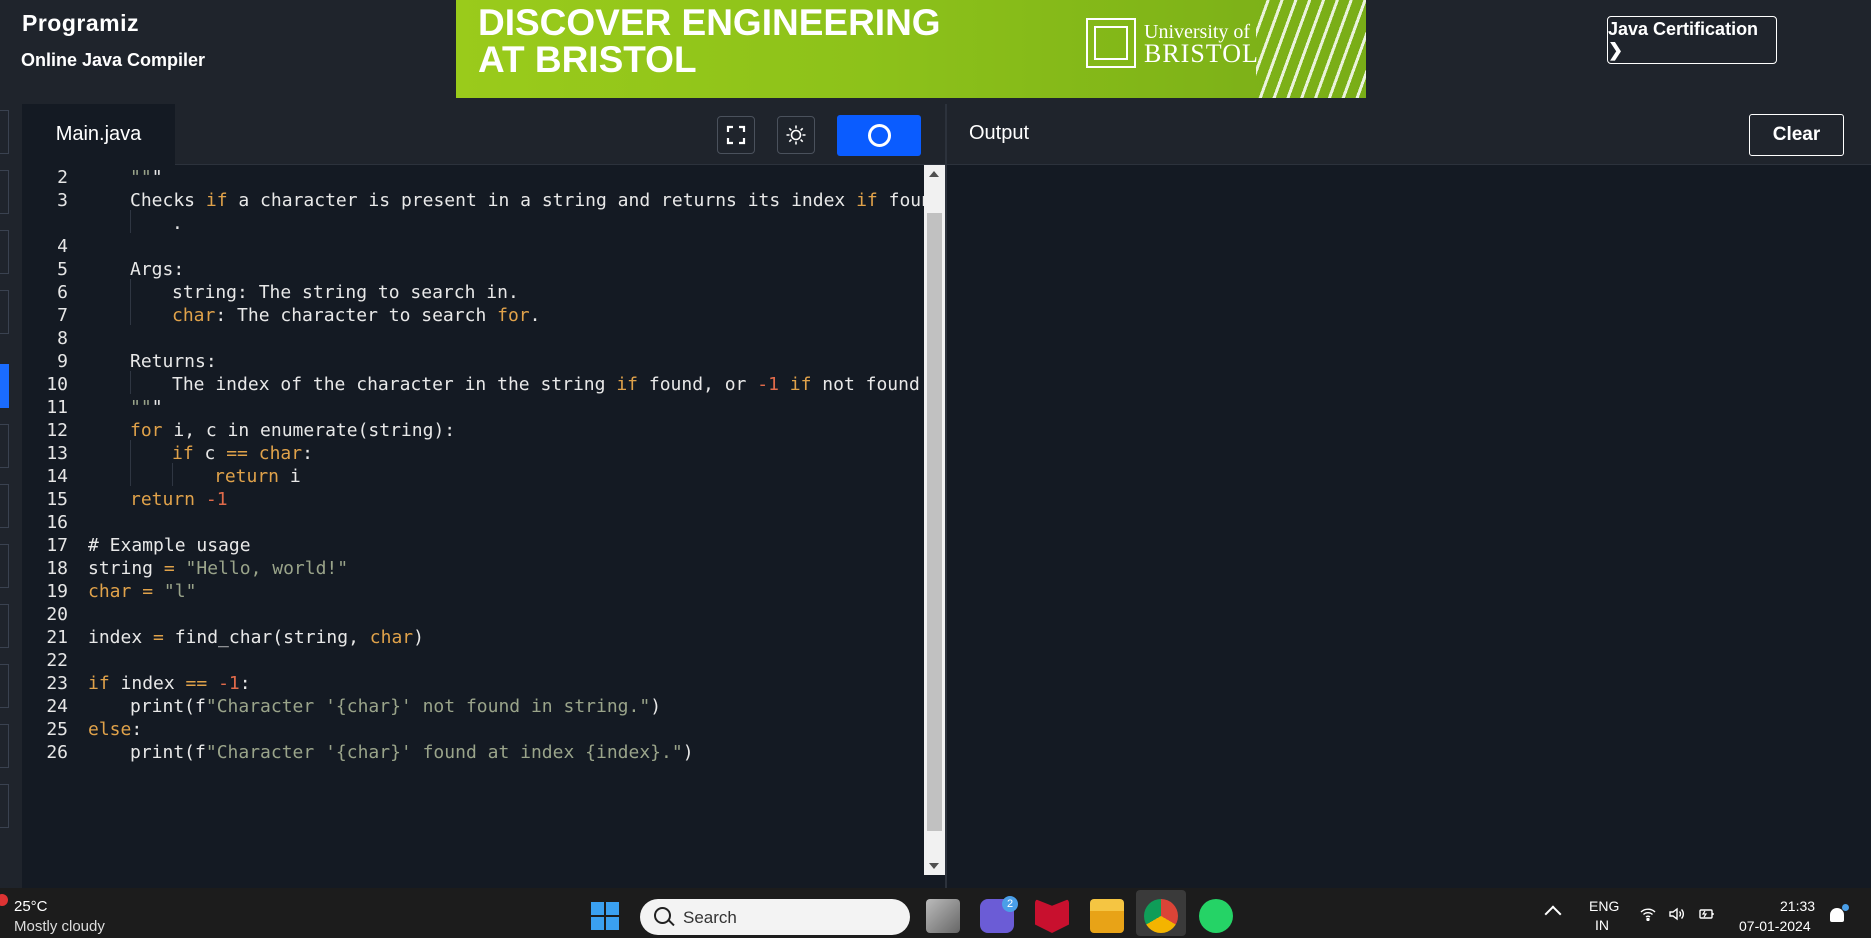 The height and width of the screenshot is (938, 1871). I want to click on left-sidebar-strip, so click(11, 496).